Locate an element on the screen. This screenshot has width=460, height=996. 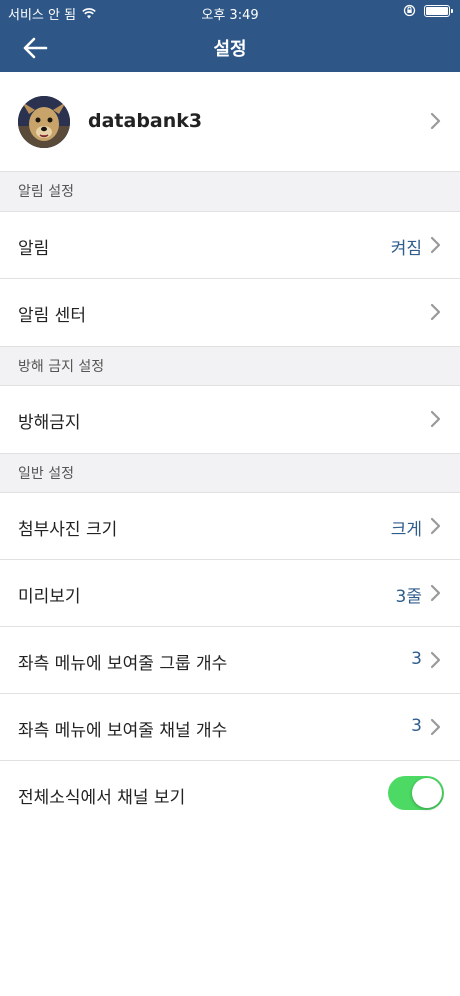
row-all-news-channel: 전체소식에서 채널 보기 is located at coordinates (230, 794).